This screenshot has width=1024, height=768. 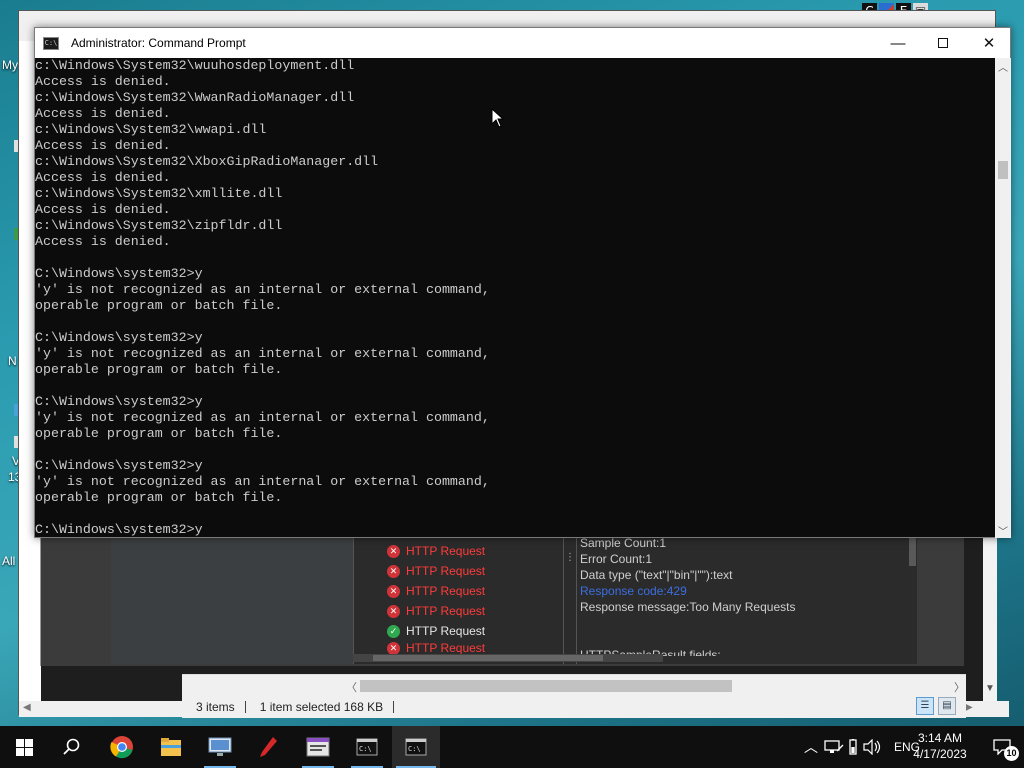 What do you see at coordinates (1002, 747) in the screenshot?
I see `notification-center-button: 10` at bounding box center [1002, 747].